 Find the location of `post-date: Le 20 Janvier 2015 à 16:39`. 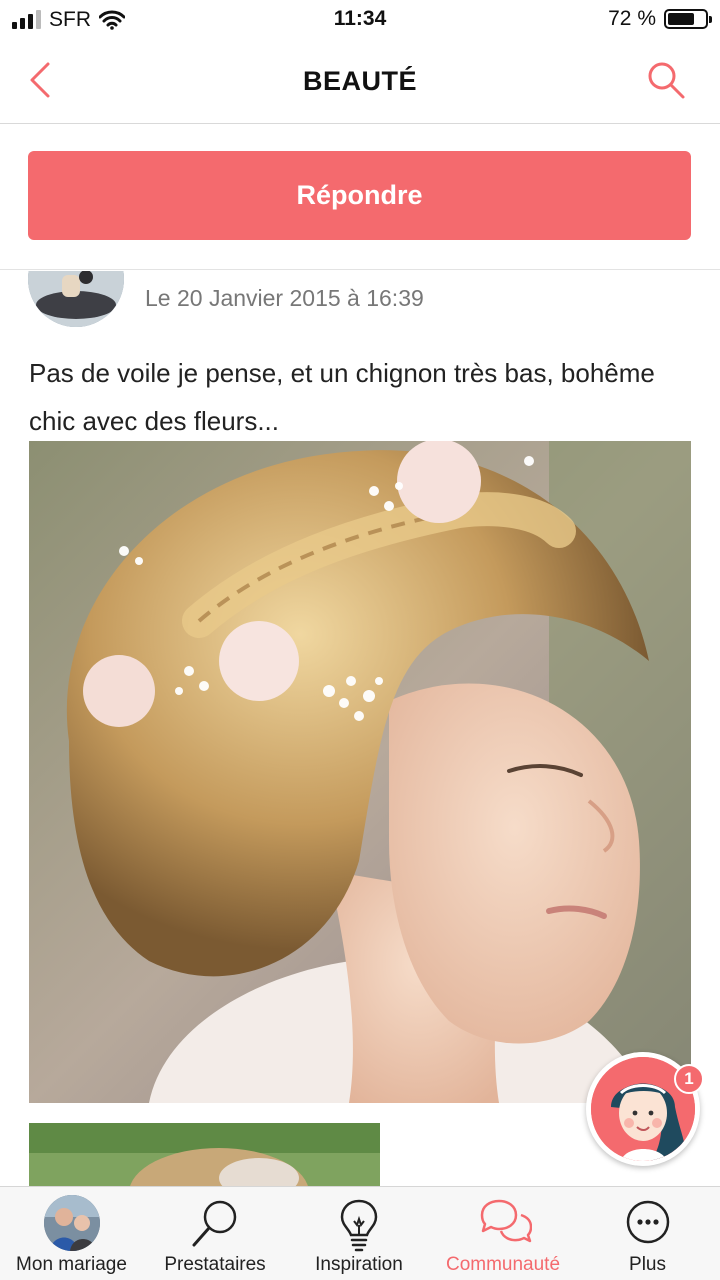

post-date: Le 20 Janvier 2015 à 16:39 is located at coordinates (284, 298).